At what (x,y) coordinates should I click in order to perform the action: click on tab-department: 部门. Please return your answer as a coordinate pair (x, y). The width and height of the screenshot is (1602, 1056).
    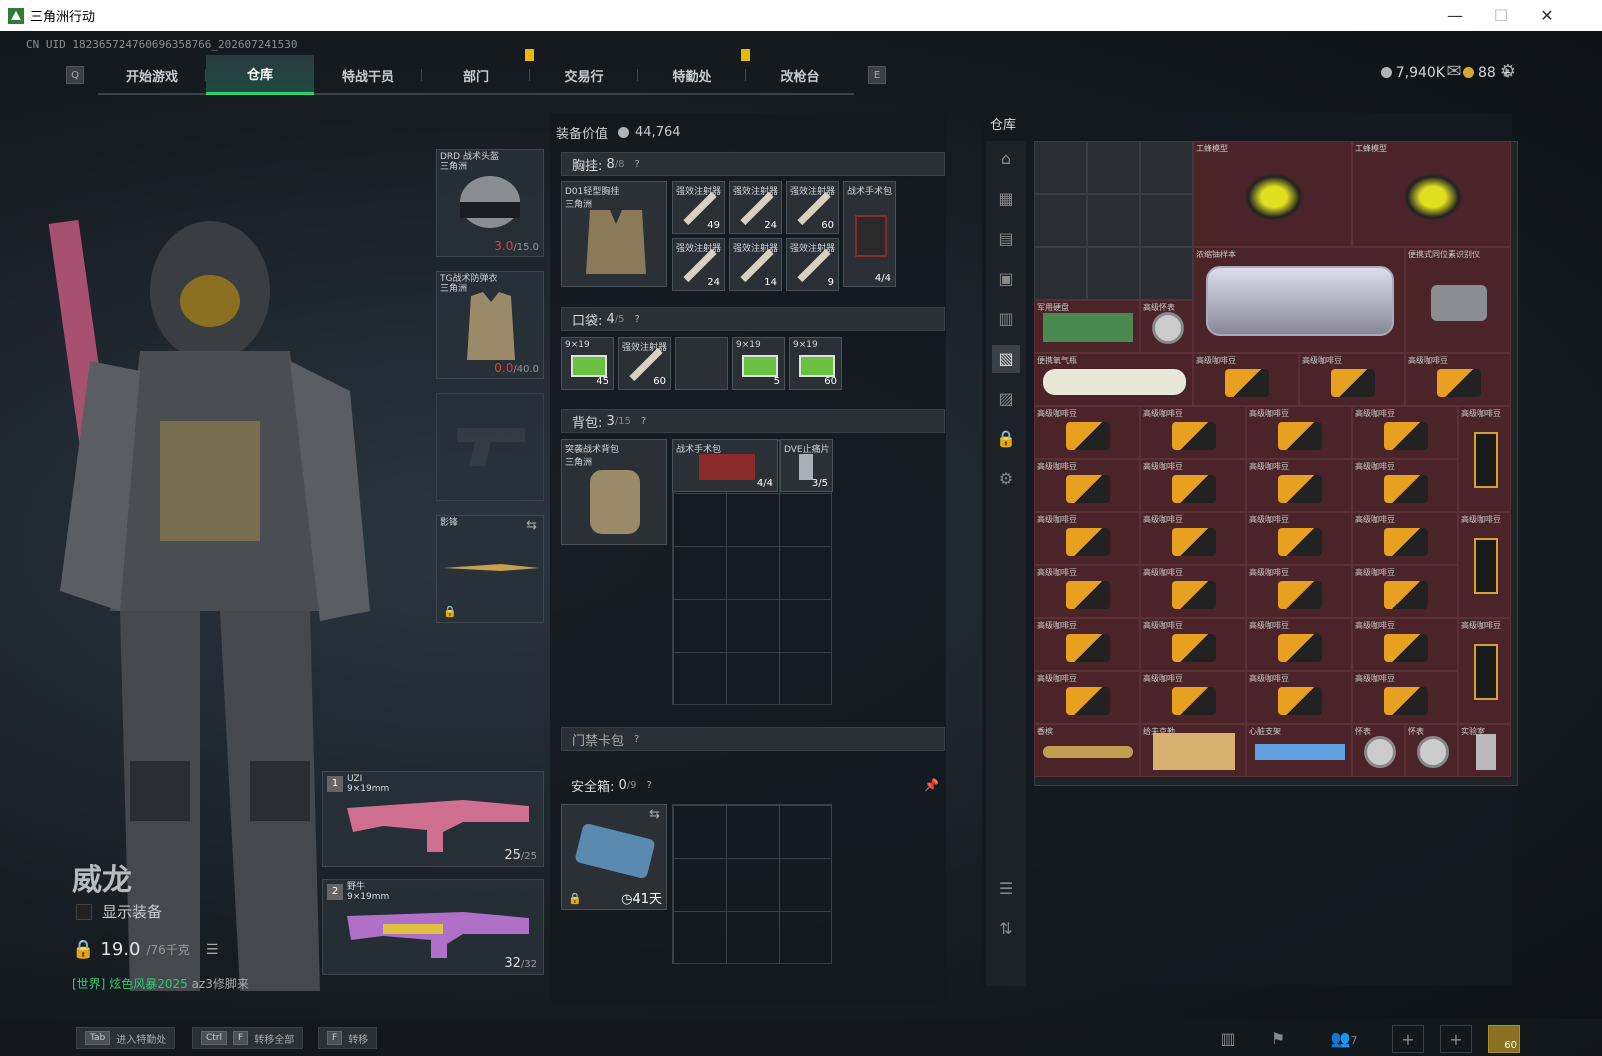
    Looking at the image, I should click on (478, 72).